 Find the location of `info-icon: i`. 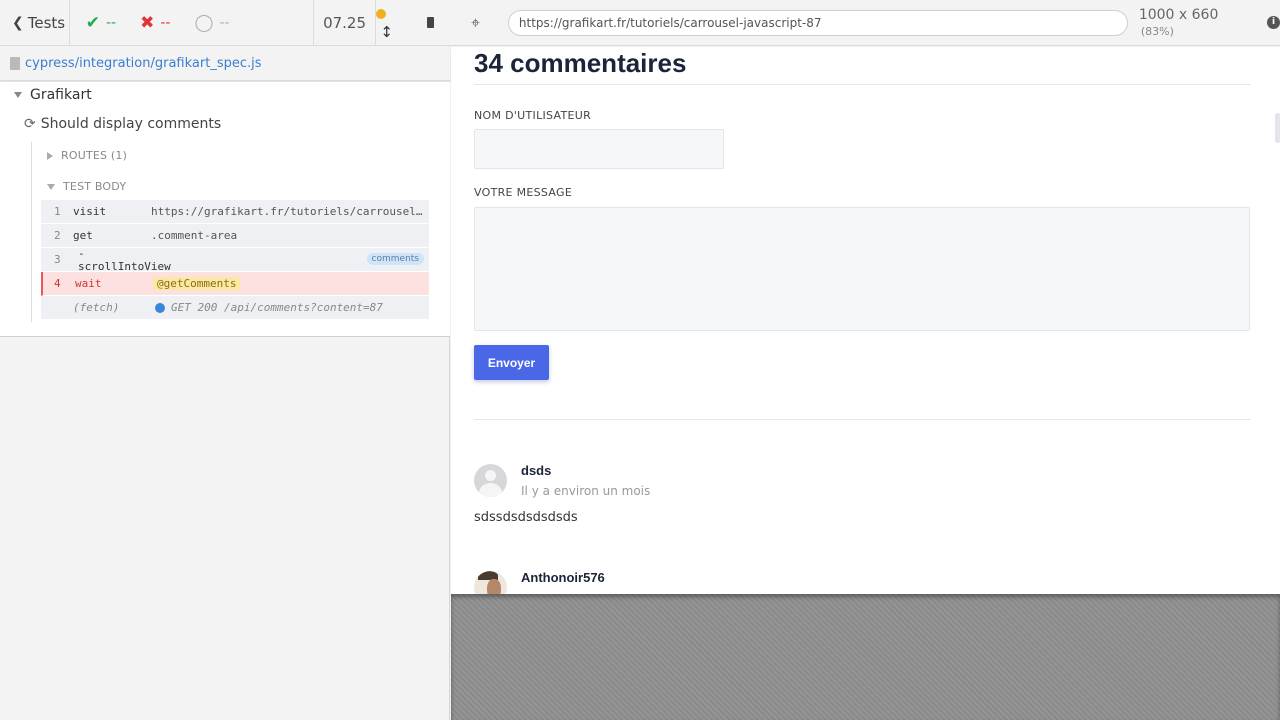

info-icon: i is located at coordinates (1273, 22).